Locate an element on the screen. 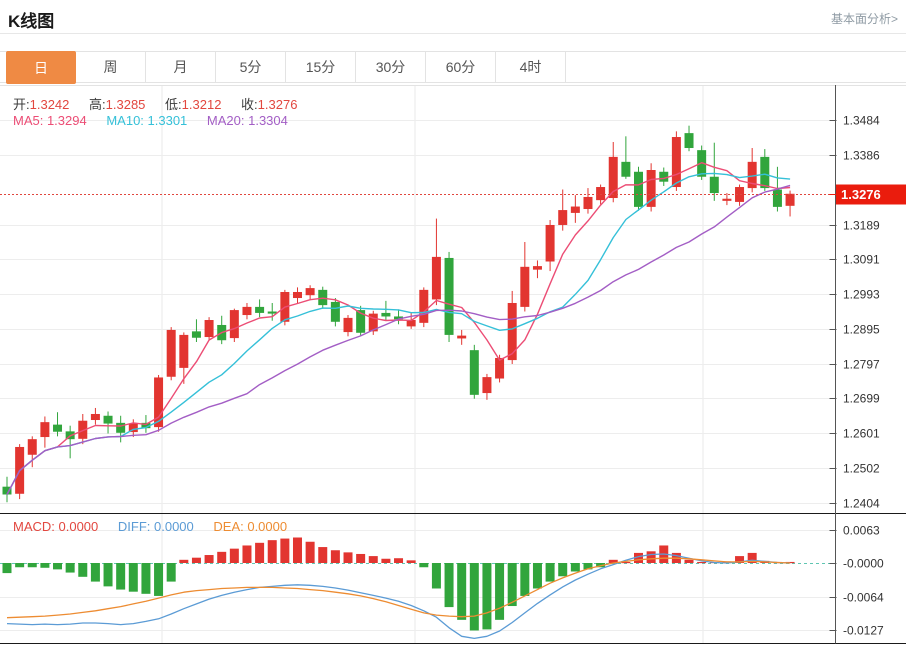 The height and width of the screenshot is (647, 906). price-axis-label: 1.2797 is located at coordinates (861, 365).